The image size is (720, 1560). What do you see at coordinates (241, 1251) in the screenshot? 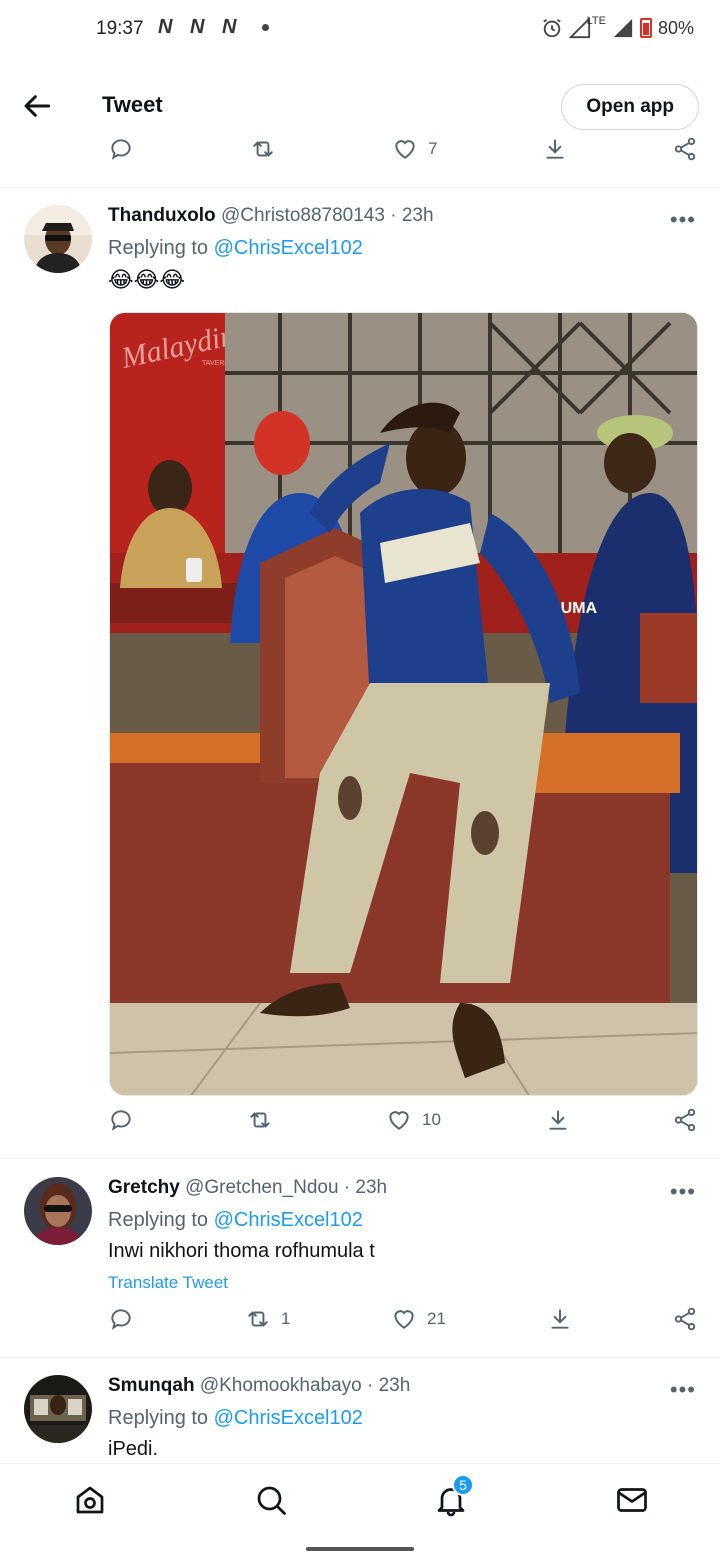
I see `tweet-text: Inwi nikhori thoma rofhumula t` at bounding box center [241, 1251].